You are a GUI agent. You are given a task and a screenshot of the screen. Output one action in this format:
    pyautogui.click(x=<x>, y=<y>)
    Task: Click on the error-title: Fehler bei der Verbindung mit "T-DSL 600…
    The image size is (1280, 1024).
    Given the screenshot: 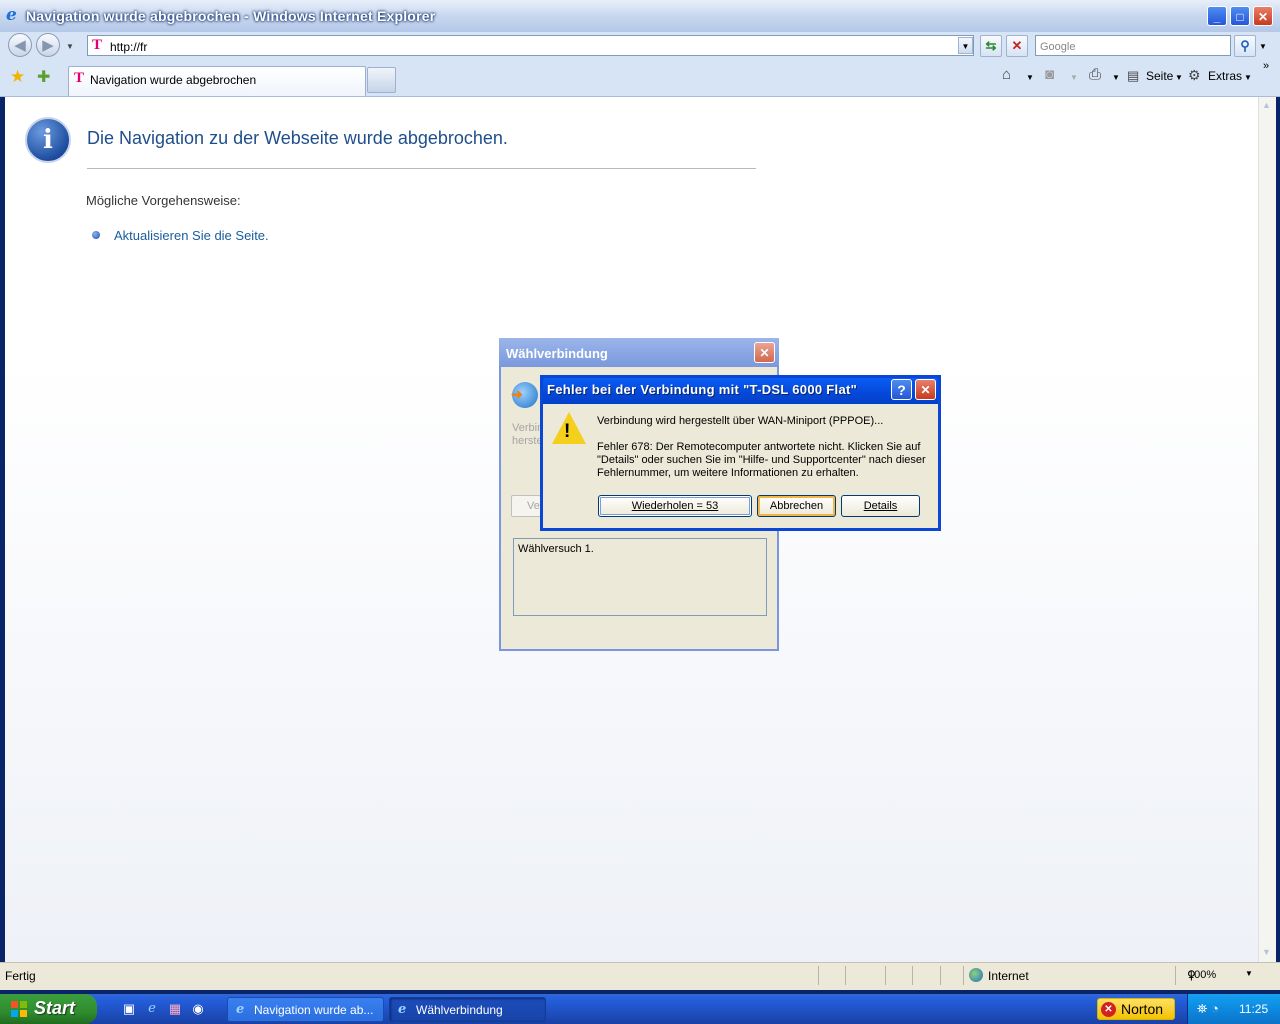 What is the action you would take?
    pyautogui.click(x=702, y=389)
    